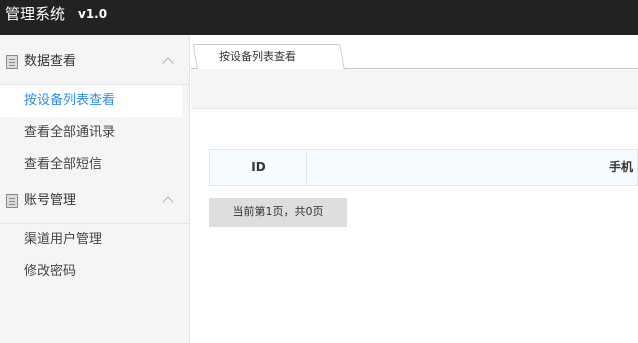 This screenshot has width=638, height=343. Describe the element at coordinates (319, 17) in the screenshot. I see `top-header: 管理系统 v1.0` at that location.